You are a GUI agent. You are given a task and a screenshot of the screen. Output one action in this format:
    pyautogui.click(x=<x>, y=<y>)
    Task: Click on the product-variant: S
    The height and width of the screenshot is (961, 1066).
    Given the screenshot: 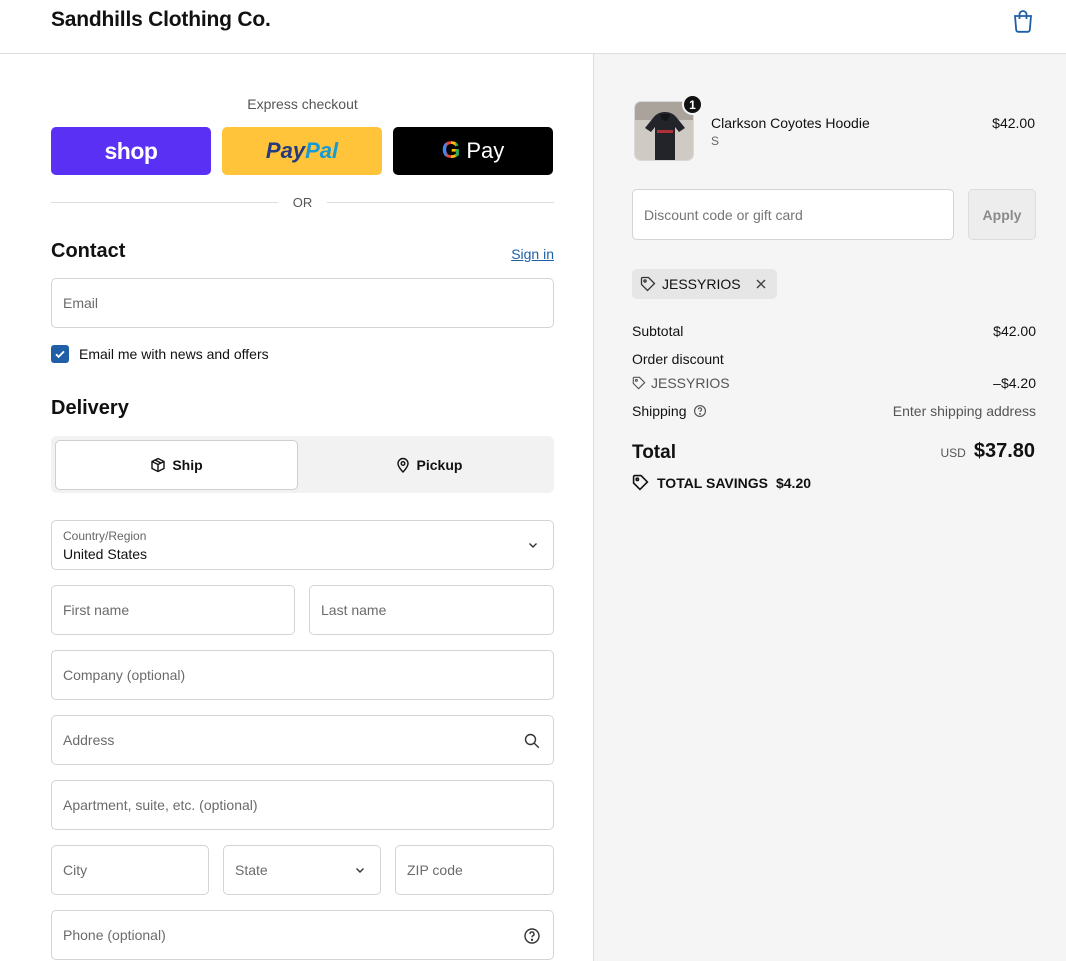 What is the action you would take?
    pyautogui.click(x=715, y=141)
    